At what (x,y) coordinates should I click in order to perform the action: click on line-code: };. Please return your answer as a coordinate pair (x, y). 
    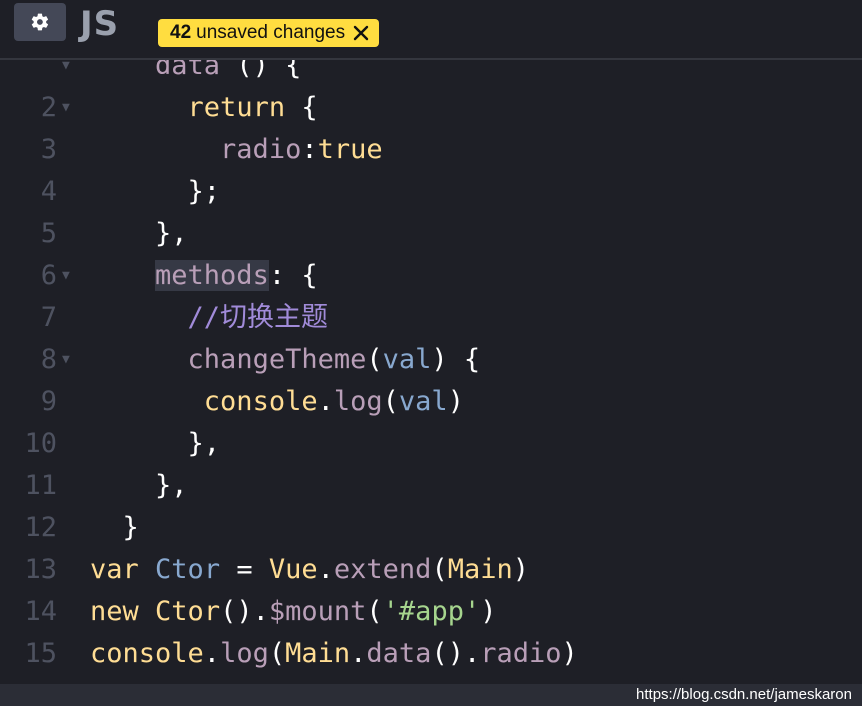
    Looking at the image, I should click on (204, 191).